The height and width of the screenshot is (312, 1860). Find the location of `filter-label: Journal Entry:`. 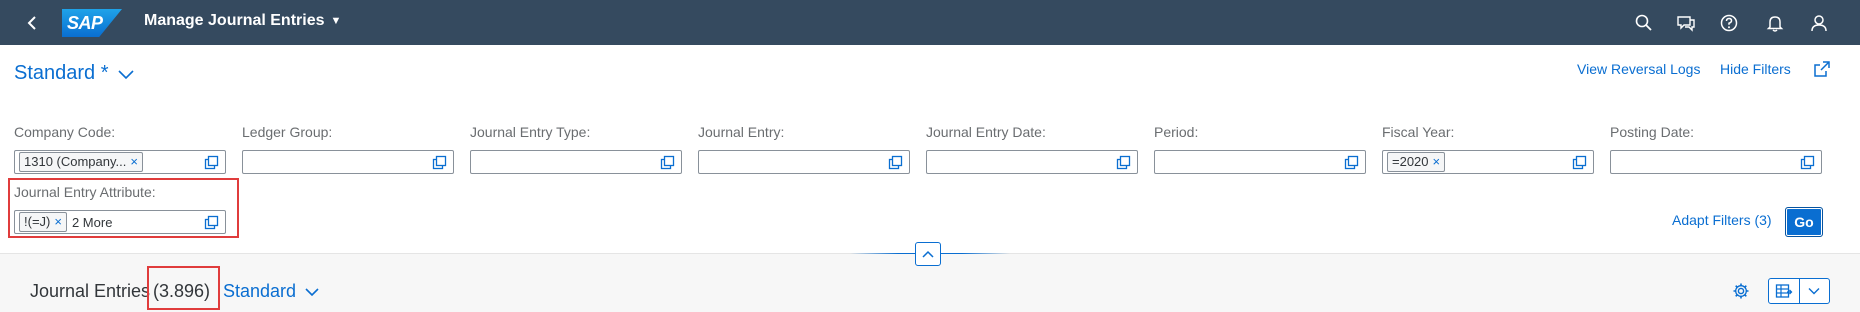

filter-label: Journal Entry: is located at coordinates (741, 132).